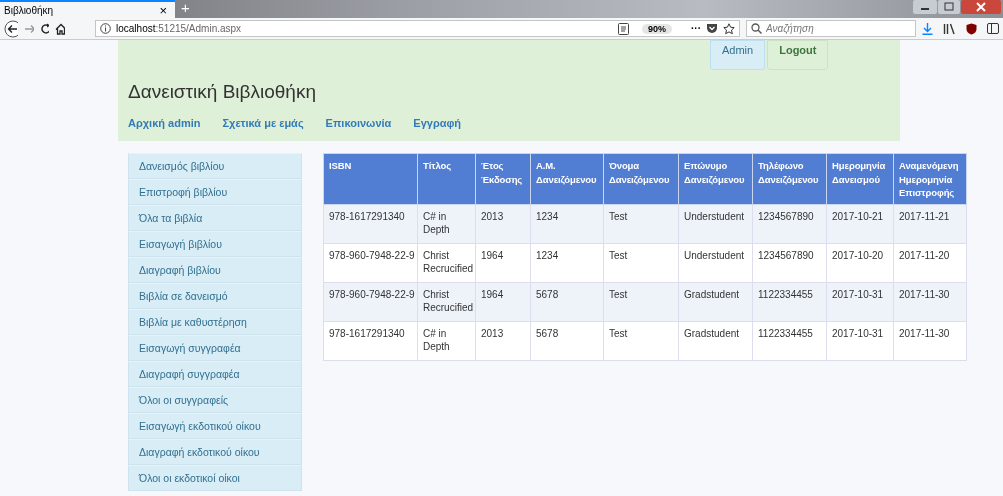  What do you see at coordinates (215, 426) in the screenshot?
I see `sidebar-item: Εισαγωγή εκδοτικού οίκου` at bounding box center [215, 426].